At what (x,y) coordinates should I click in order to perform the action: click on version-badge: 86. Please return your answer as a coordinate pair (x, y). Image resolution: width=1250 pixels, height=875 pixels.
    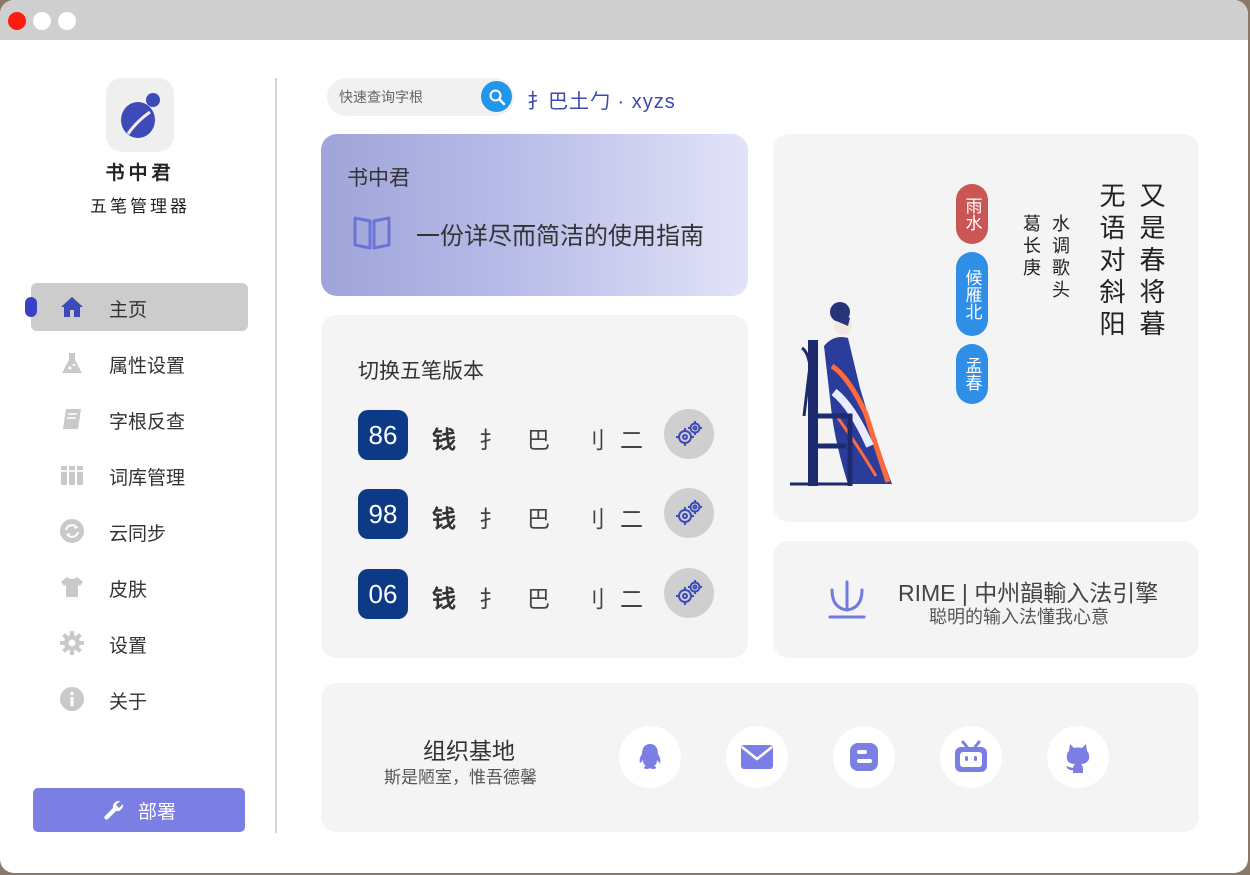
    Looking at the image, I should click on (383, 435).